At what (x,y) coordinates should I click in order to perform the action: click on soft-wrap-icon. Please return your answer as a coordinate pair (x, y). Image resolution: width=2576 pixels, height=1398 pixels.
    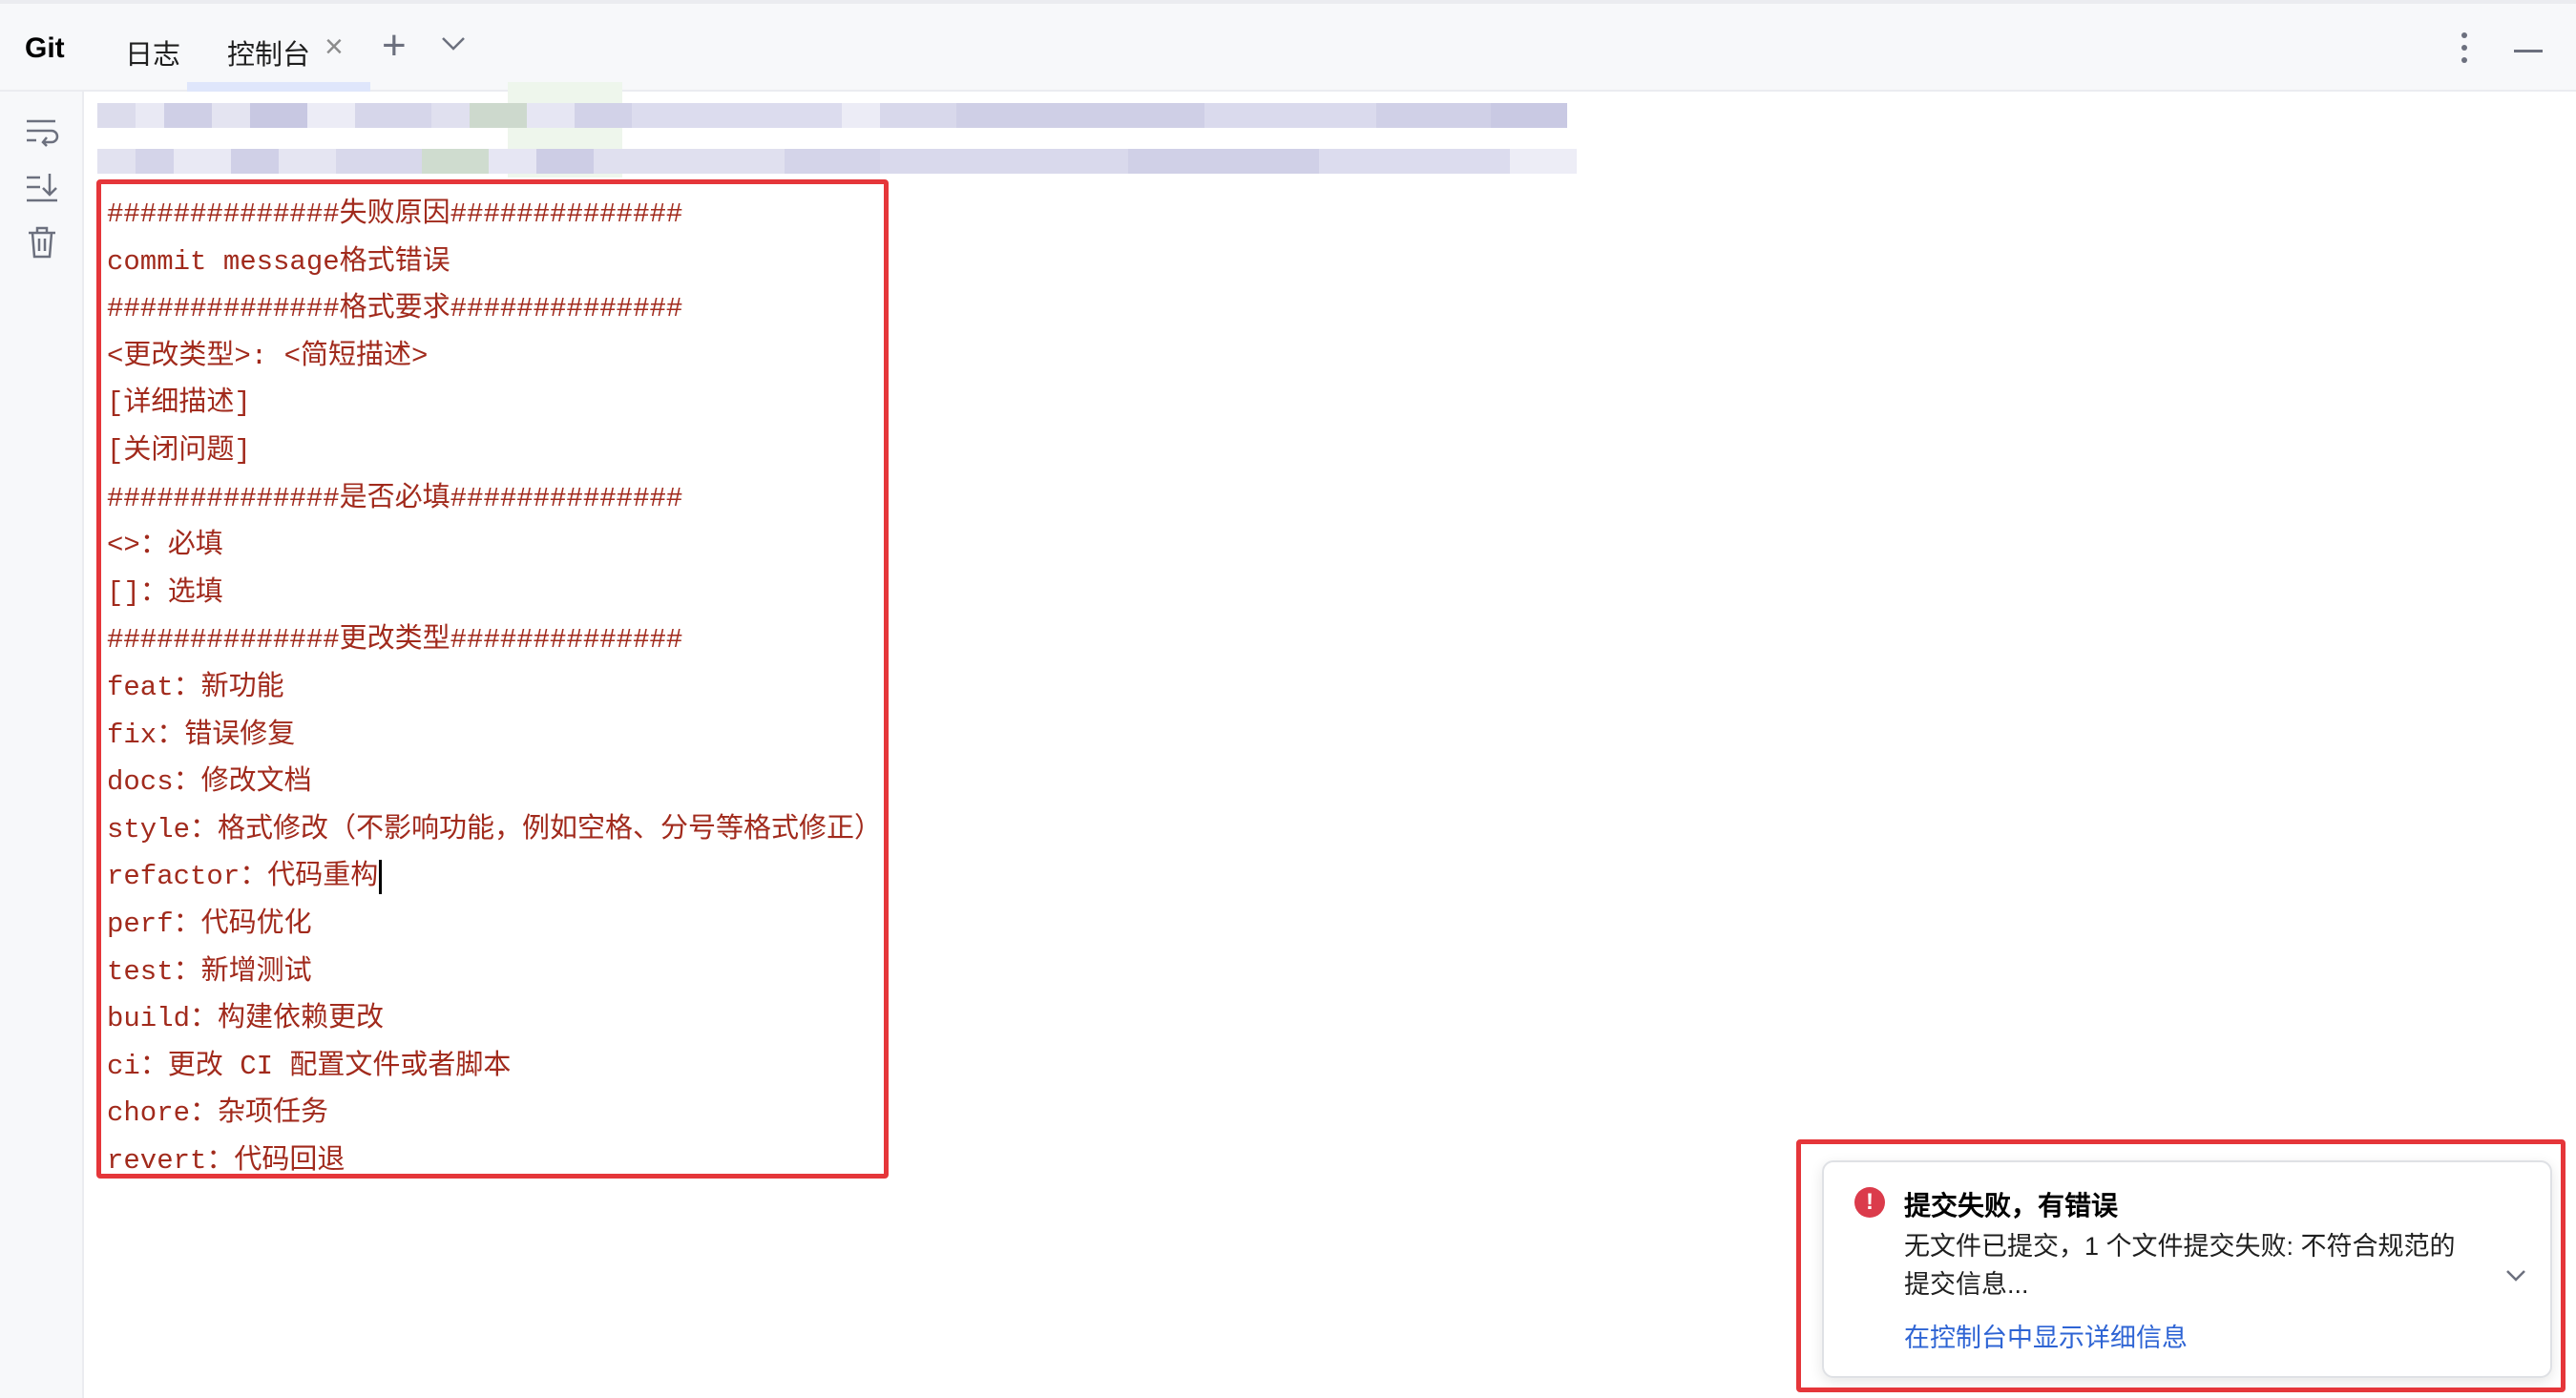
    Looking at the image, I should click on (42, 132).